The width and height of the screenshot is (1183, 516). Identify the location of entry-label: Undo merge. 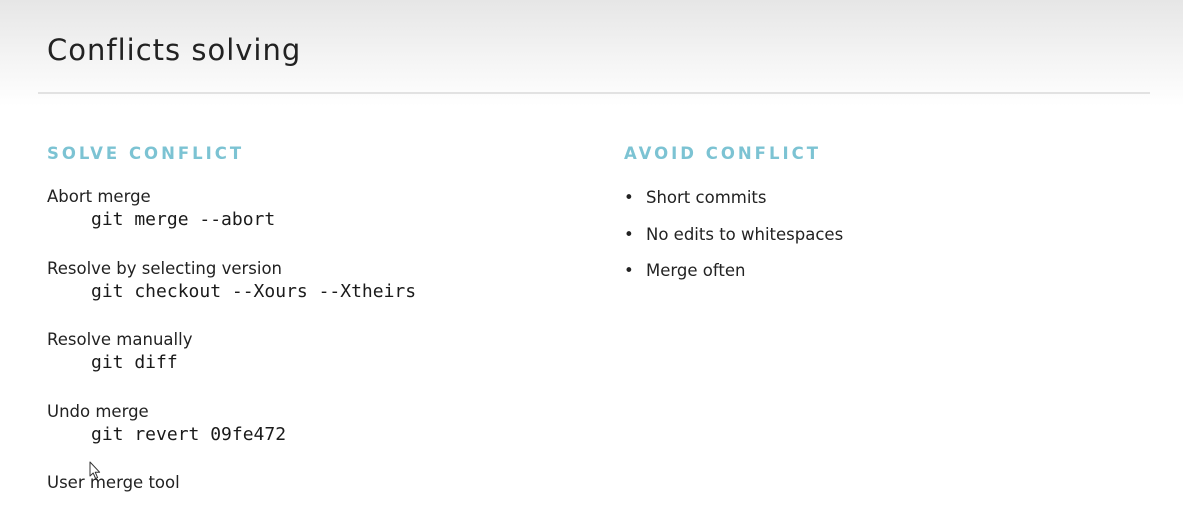
(98, 411).